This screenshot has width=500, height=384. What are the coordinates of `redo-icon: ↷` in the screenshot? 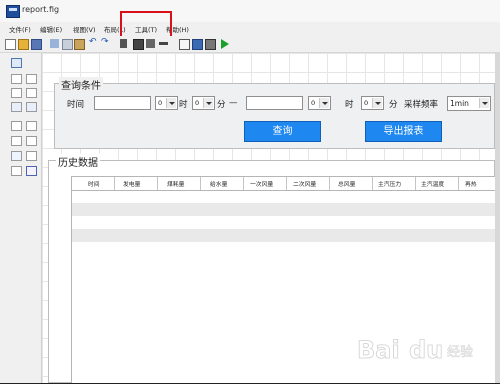 It's located at (105, 42).